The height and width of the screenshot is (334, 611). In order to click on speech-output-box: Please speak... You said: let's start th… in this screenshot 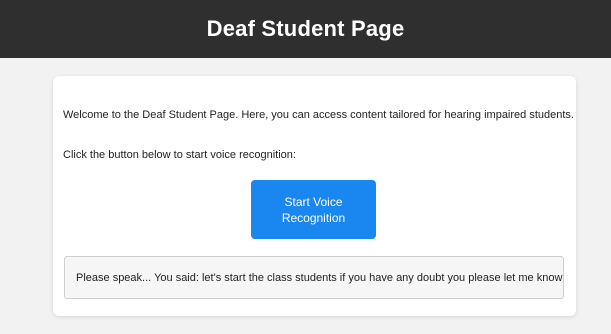, I will do `click(314, 277)`.